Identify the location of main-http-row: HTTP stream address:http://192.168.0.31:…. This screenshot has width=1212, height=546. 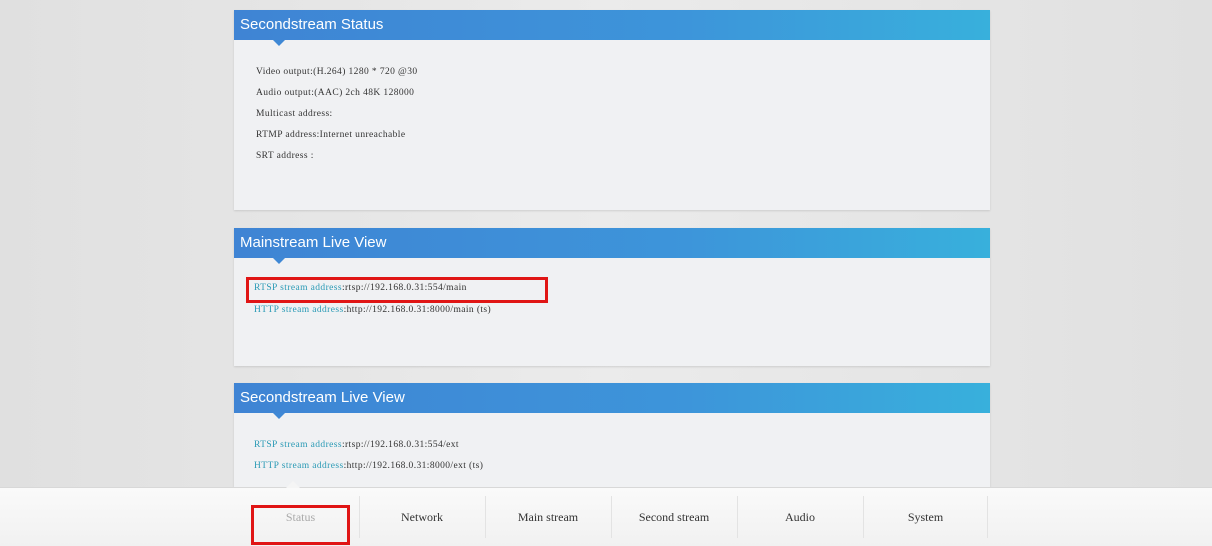
(372, 310).